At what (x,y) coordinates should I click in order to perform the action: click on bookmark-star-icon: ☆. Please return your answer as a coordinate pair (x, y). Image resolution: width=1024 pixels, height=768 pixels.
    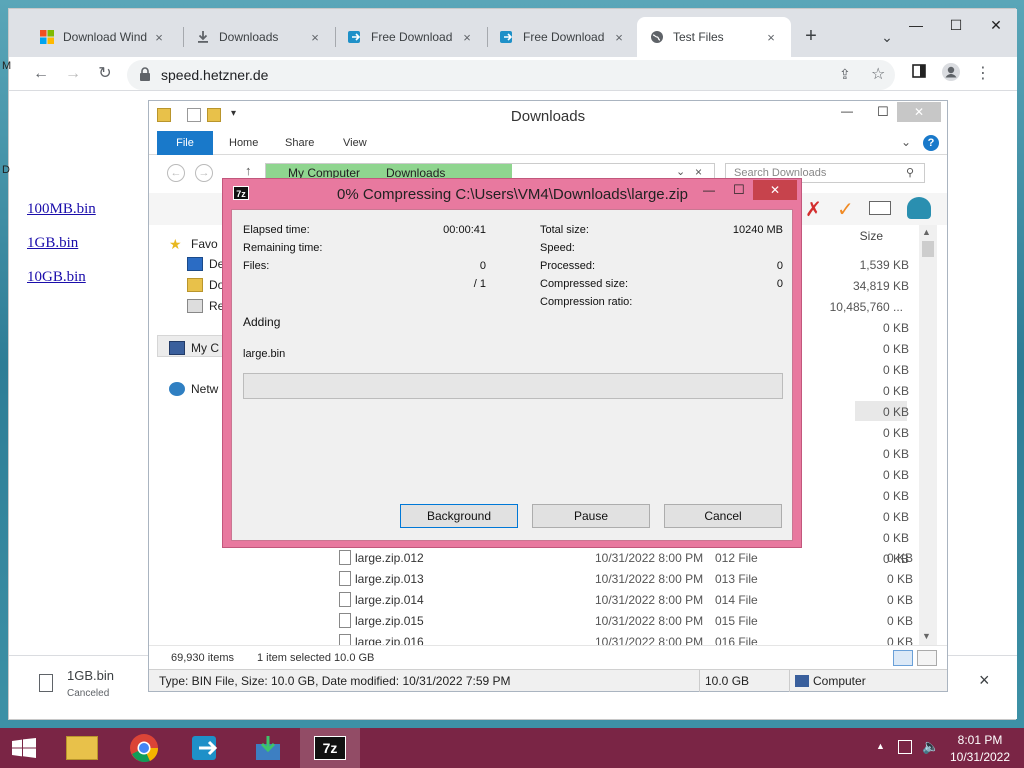
    Looking at the image, I should click on (878, 74).